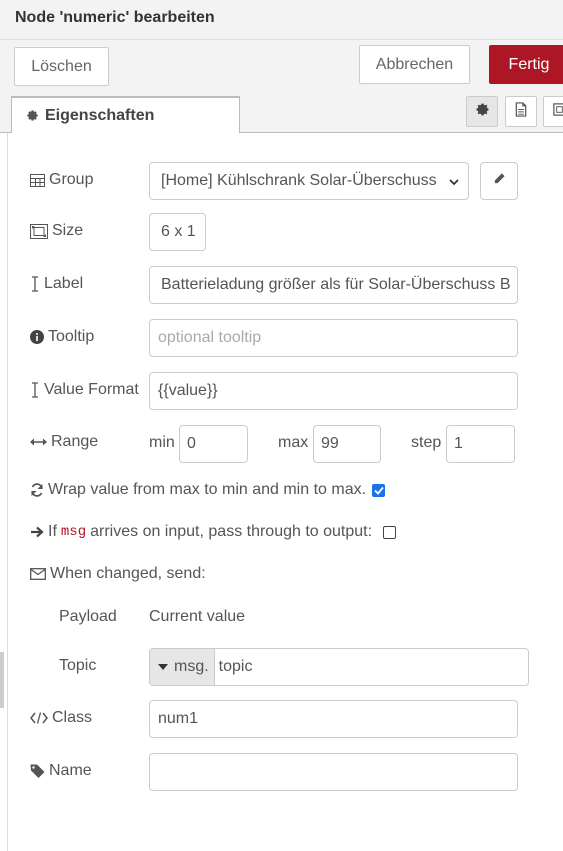  Describe the element at coordinates (78, 665) in the screenshot. I see `topic-label: Topic` at that location.